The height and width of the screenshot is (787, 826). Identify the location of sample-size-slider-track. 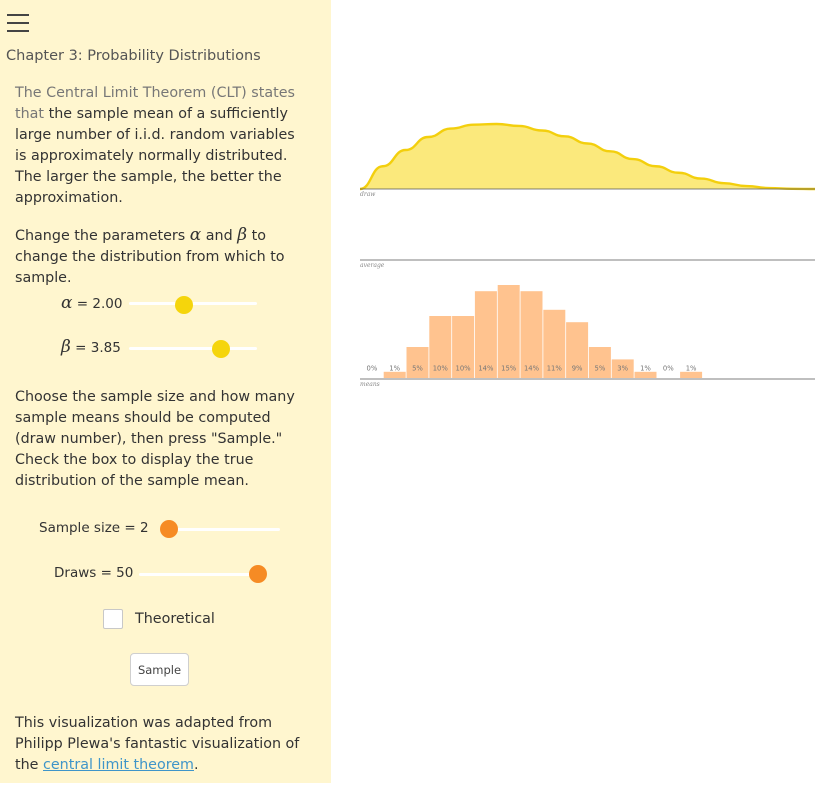
(220, 529).